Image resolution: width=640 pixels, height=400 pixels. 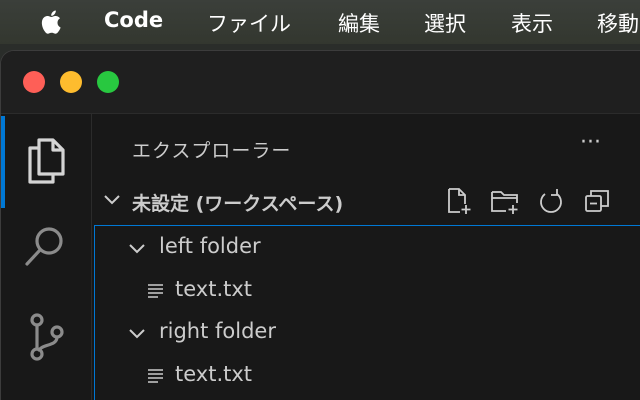 What do you see at coordinates (590, 142) in the screenshot?
I see `more-actions-button: ···` at bounding box center [590, 142].